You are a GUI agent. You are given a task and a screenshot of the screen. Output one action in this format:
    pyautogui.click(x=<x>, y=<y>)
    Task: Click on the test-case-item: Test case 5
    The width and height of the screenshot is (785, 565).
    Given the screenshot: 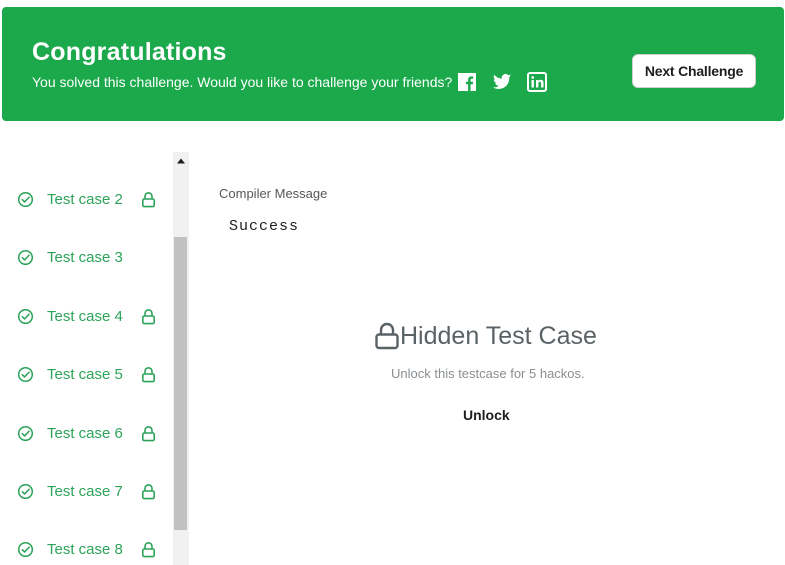 What is the action you would take?
    pyautogui.click(x=86, y=374)
    